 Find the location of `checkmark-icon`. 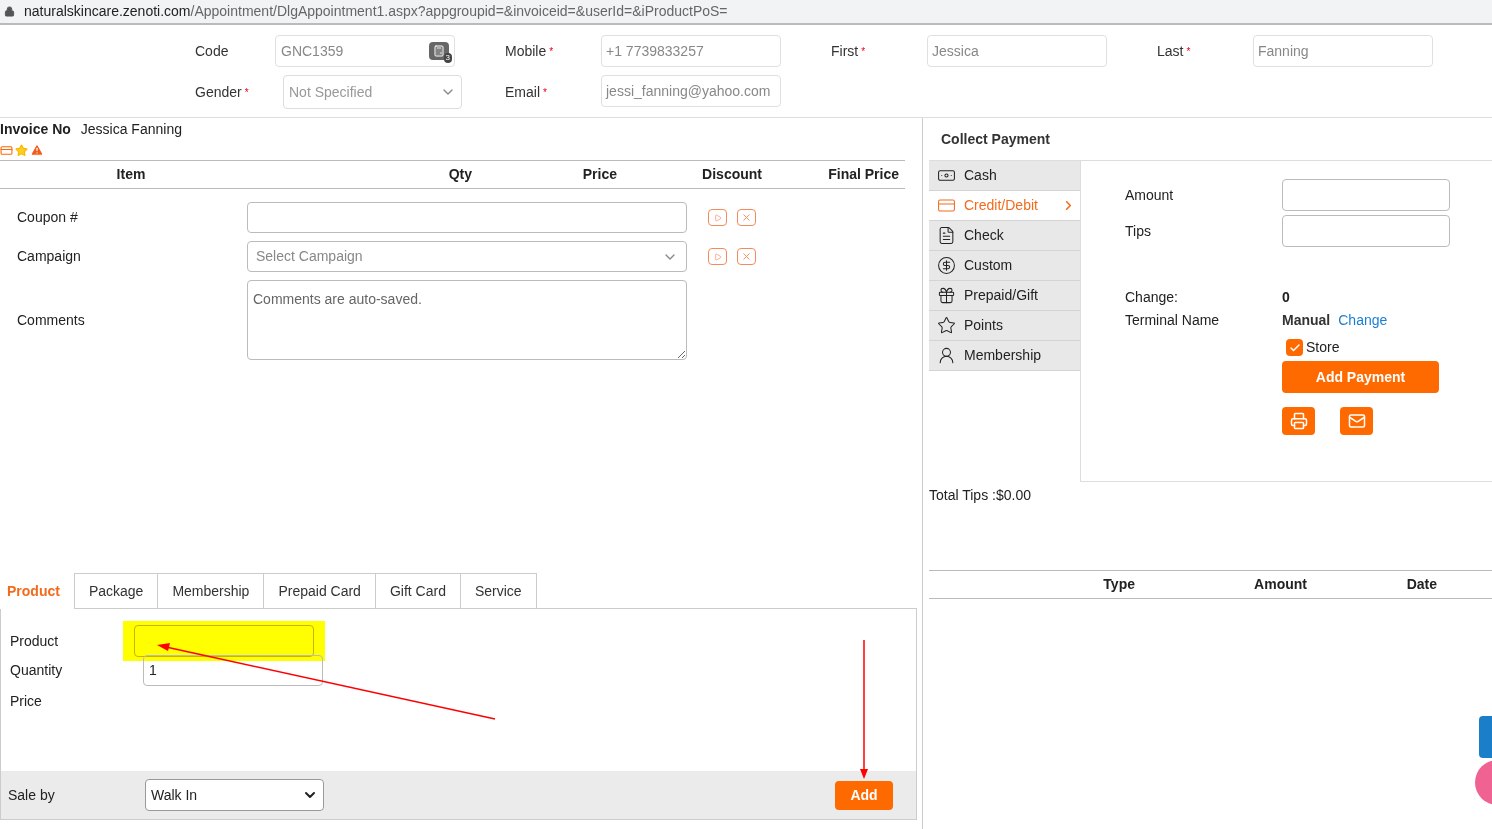

checkmark-icon is located at coordinates (1294, 347).